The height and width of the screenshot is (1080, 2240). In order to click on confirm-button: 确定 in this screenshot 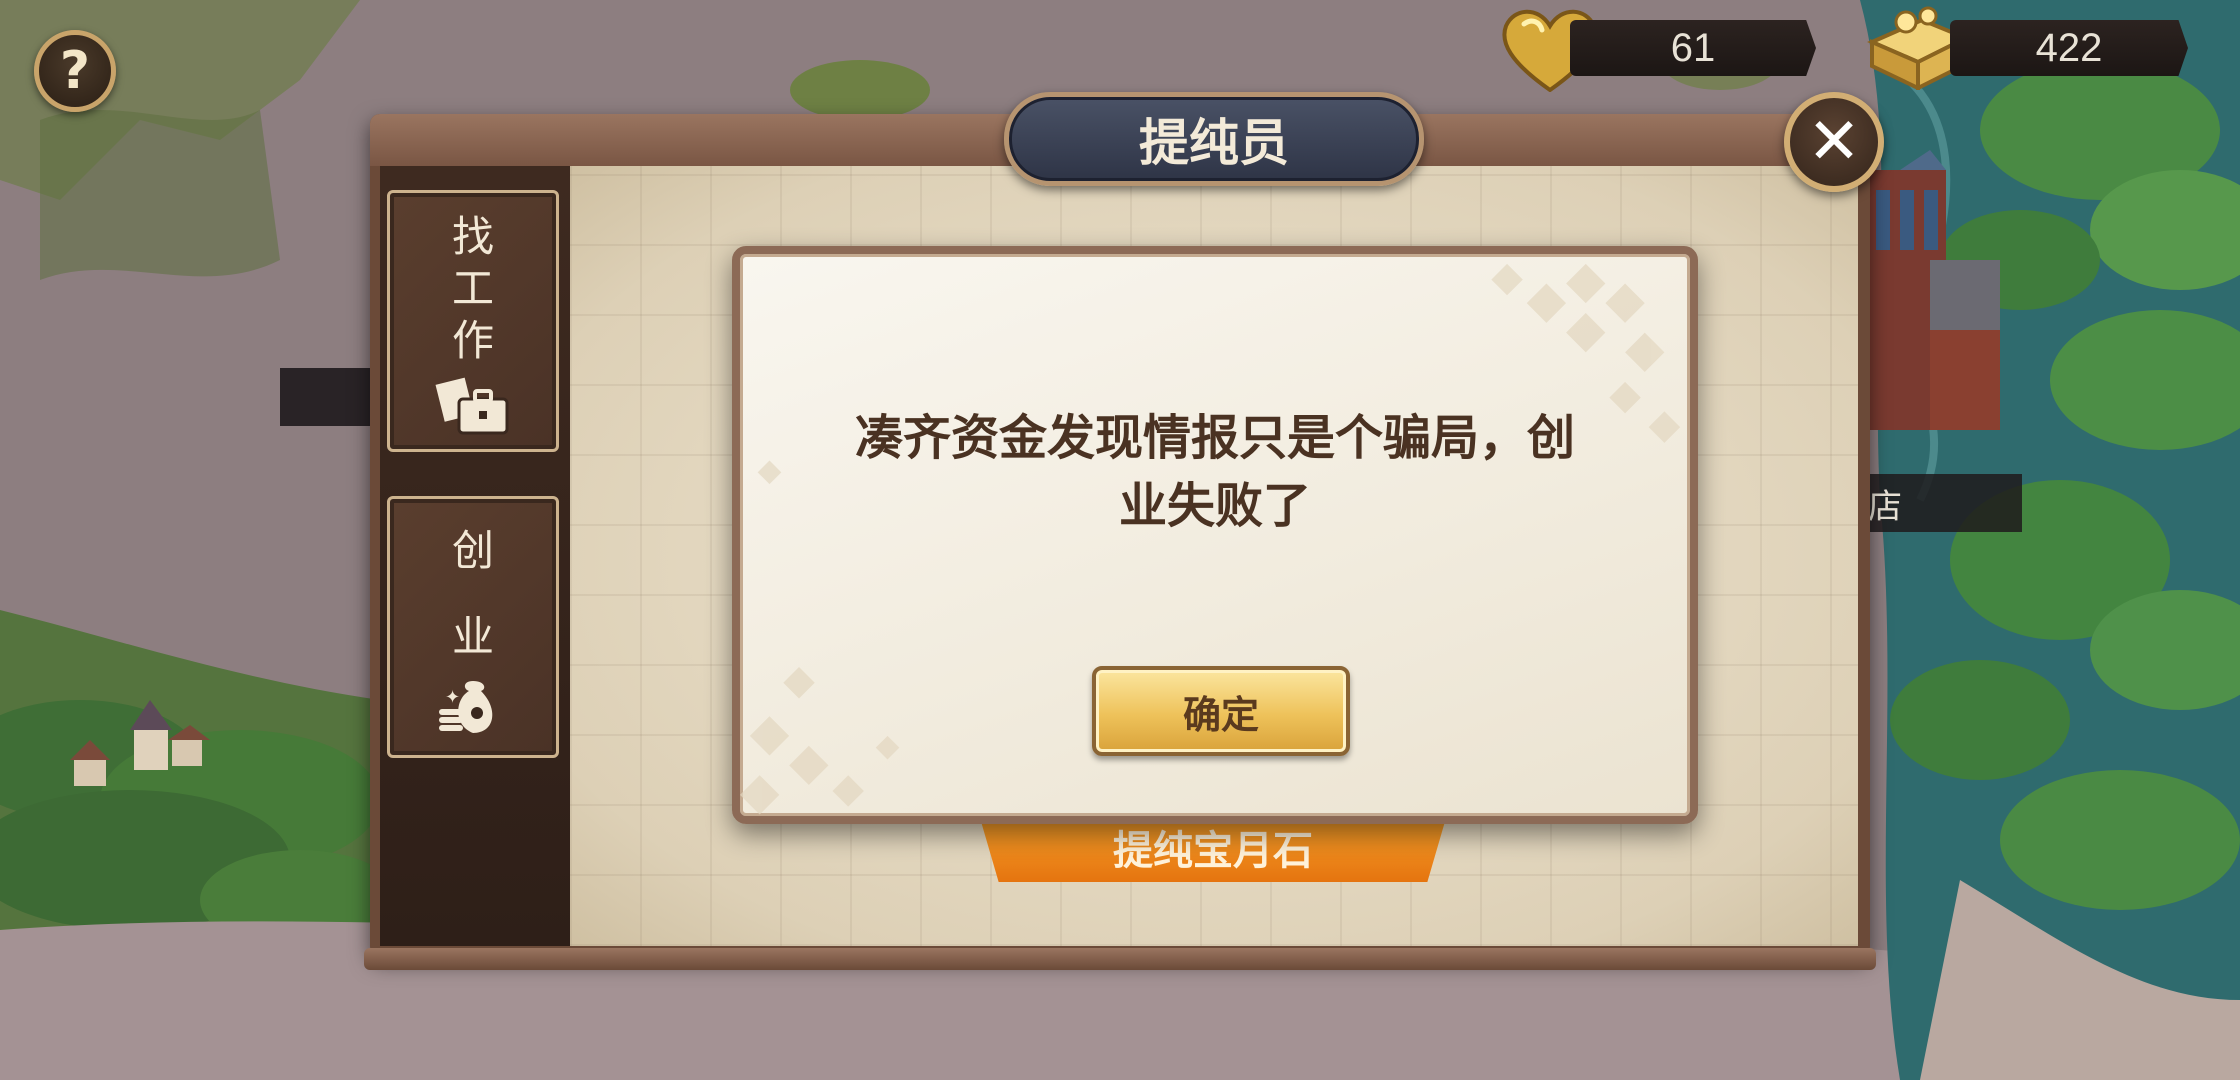, I will do `click(1221, 711)`.